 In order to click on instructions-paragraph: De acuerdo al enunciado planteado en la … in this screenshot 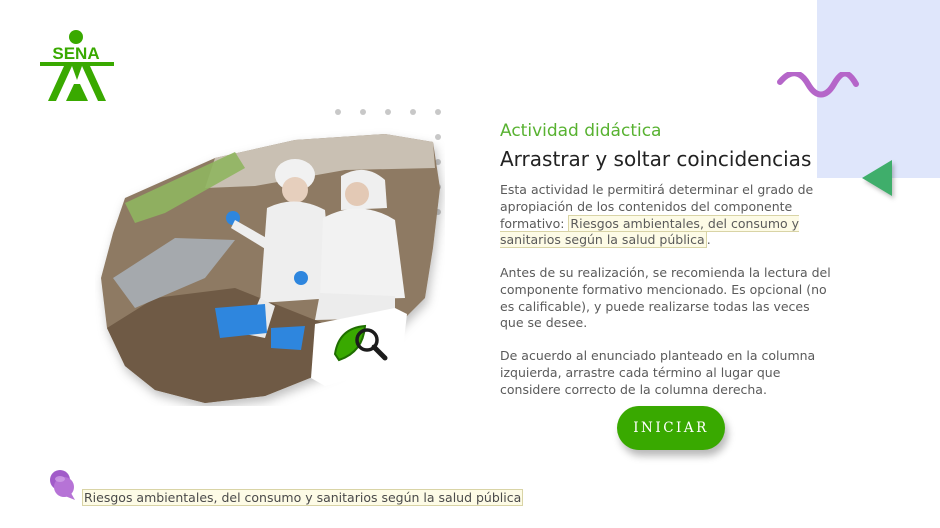, I will do `click(658, 372)`.